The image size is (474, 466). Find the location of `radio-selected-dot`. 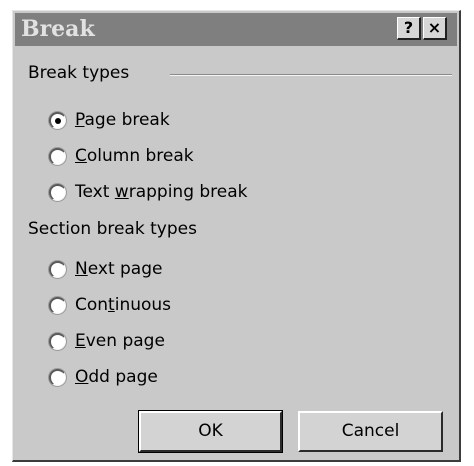

radio-selected-dot is located at coordinates (58, 120).